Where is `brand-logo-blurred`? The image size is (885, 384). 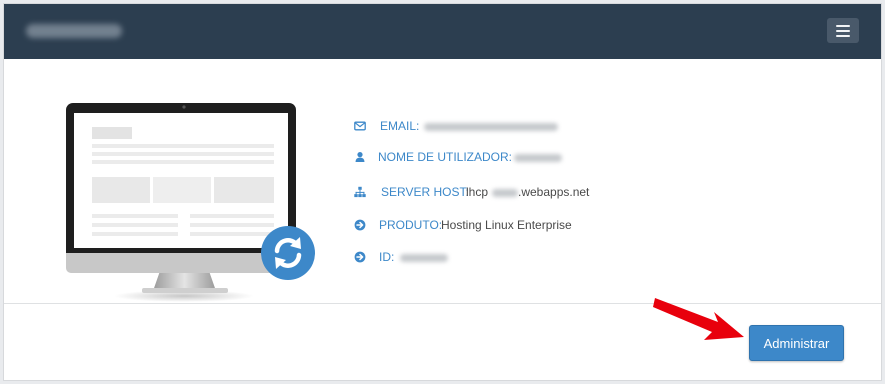 brand-logo-blurred is located at coordinates (74, 31).